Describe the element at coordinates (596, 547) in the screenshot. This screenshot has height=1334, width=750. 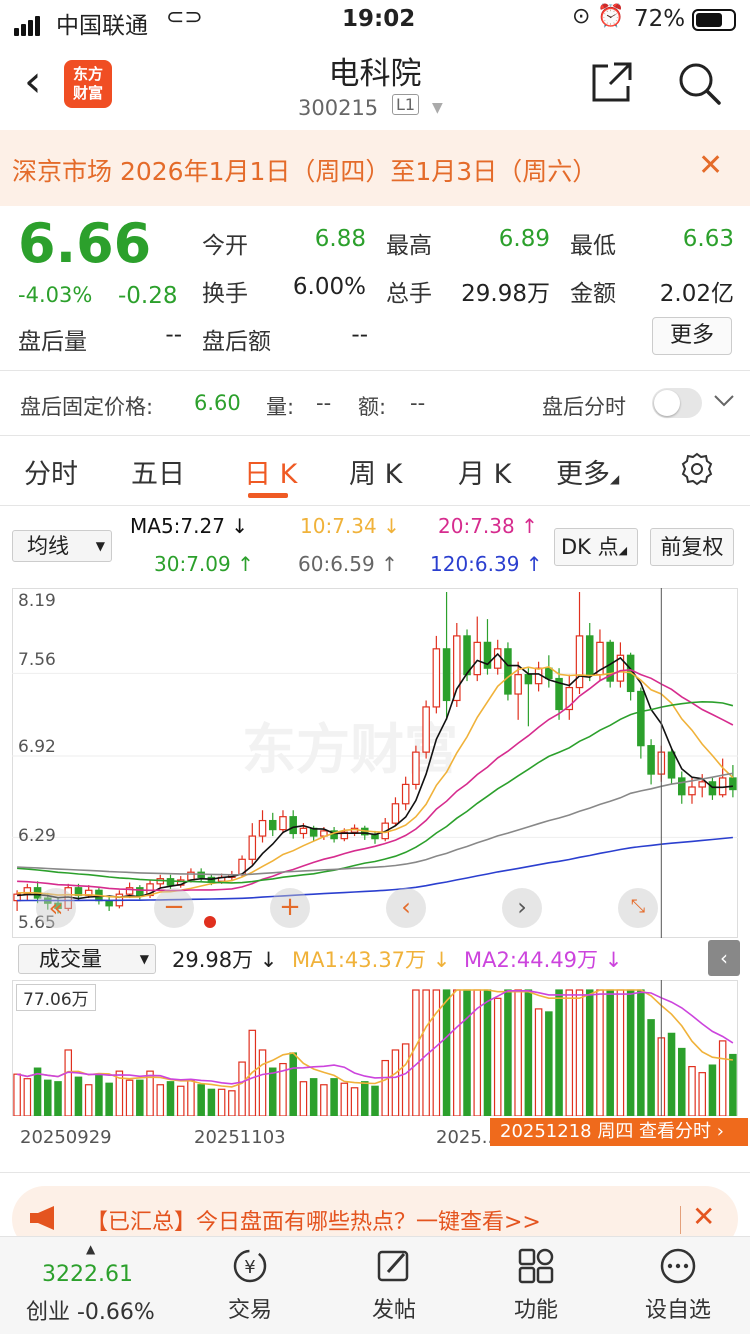
I see `dk-point-button: DK 点◢` at that location.